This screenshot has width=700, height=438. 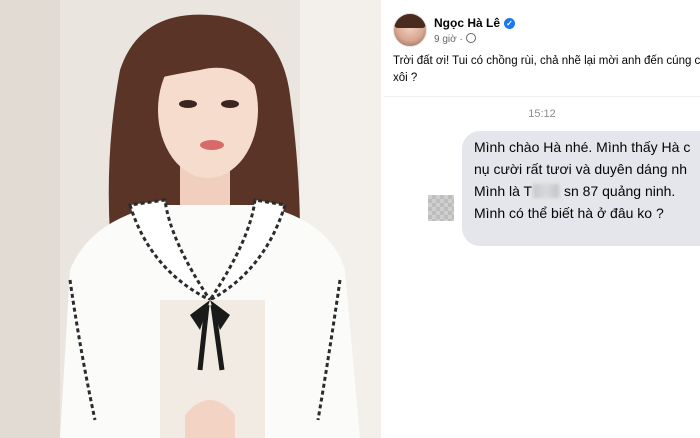 What do you see at coordinates (569, 213) in the screenshot?
I see `message-line: Mình có thể biết hà ở đâu ko ?` at bounding box center [569, 213].